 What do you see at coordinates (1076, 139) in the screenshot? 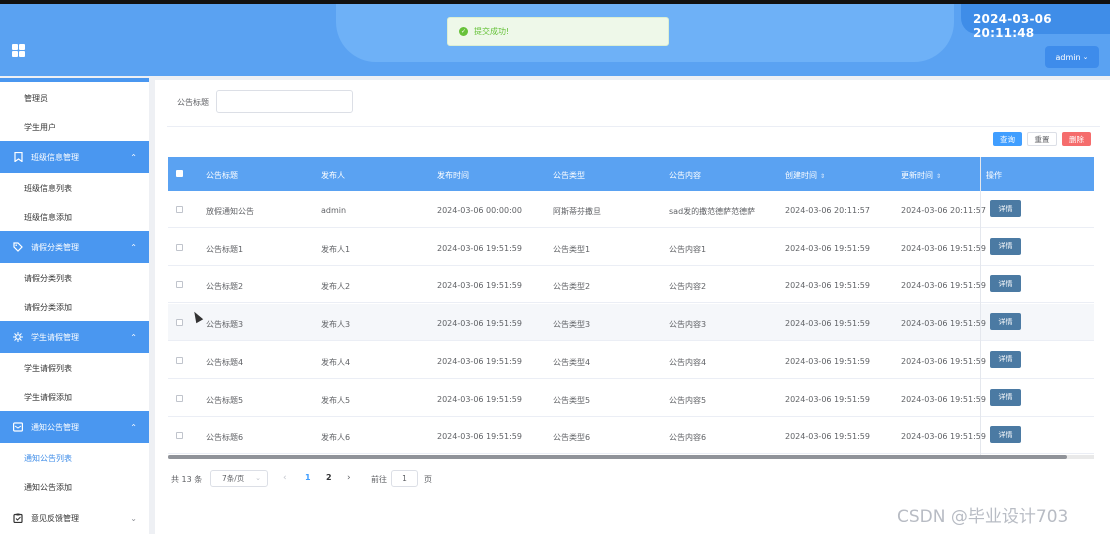
I see `delete-button: 删除` at bounding box center [1076, 139].